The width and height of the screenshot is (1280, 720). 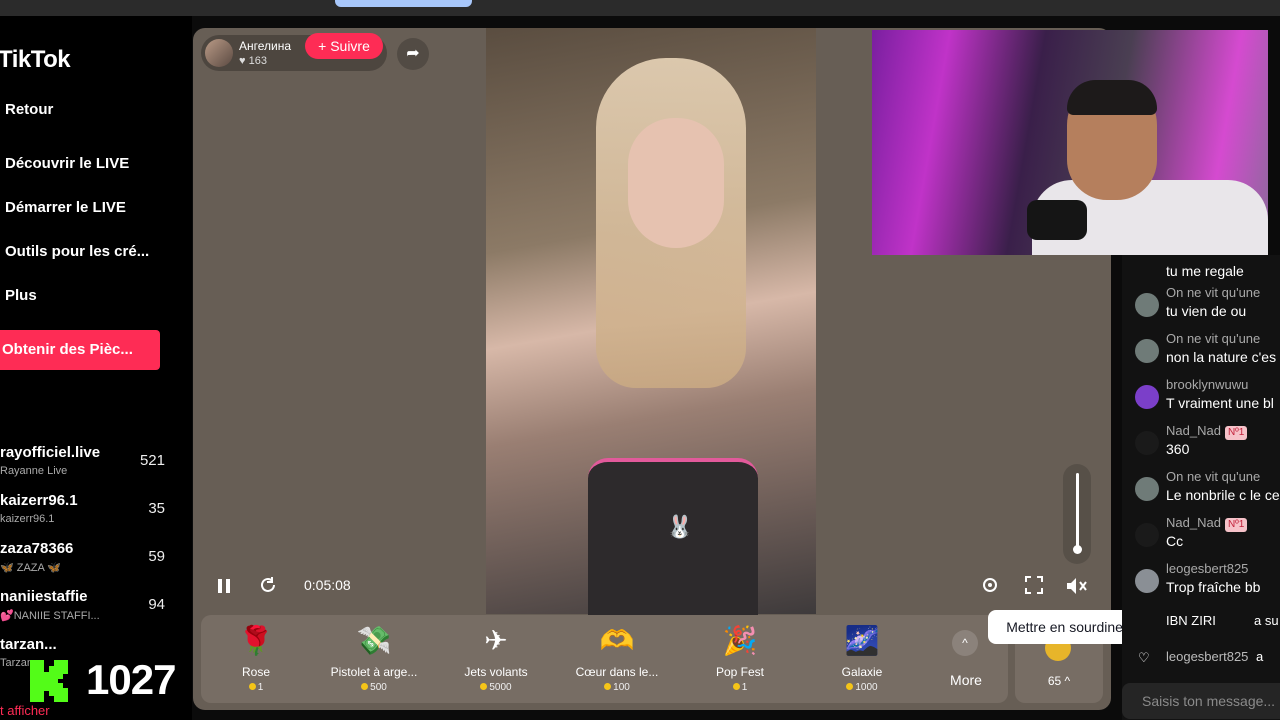 What do you see at coordinates (1057, 220) in the screenshot?
I see `microphone-icon` at bounding box center [1057, 220].